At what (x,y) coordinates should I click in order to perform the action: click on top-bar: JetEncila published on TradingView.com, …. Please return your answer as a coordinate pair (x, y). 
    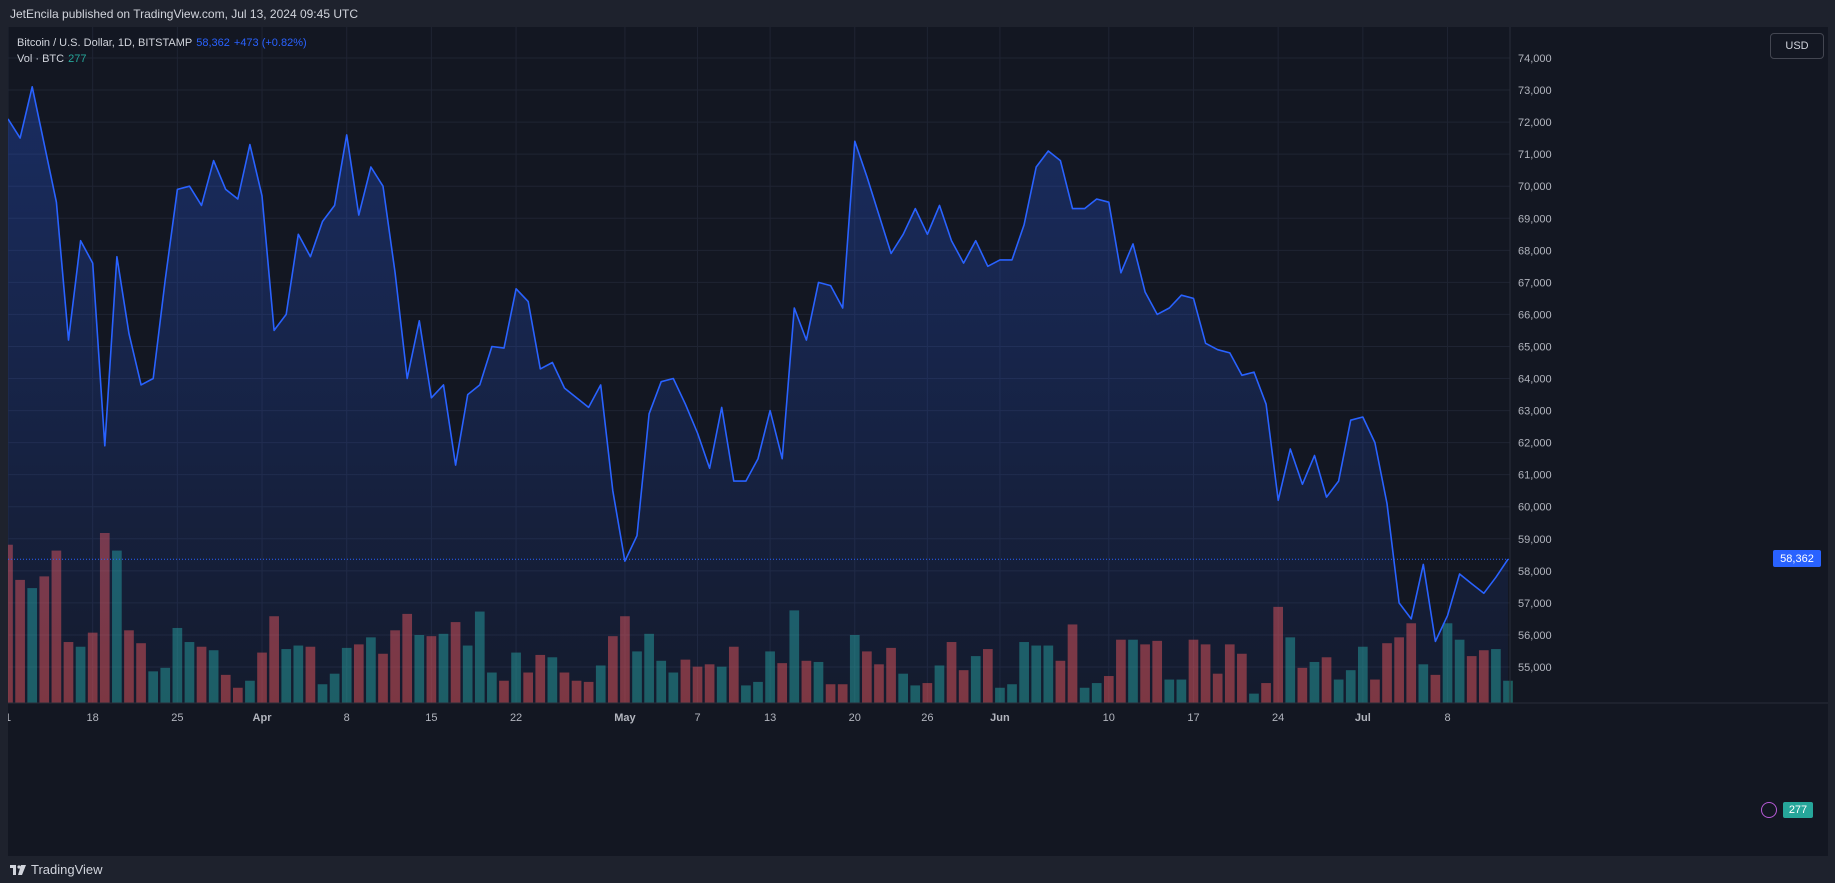
    Looking at the image, I should click on (917, 13).